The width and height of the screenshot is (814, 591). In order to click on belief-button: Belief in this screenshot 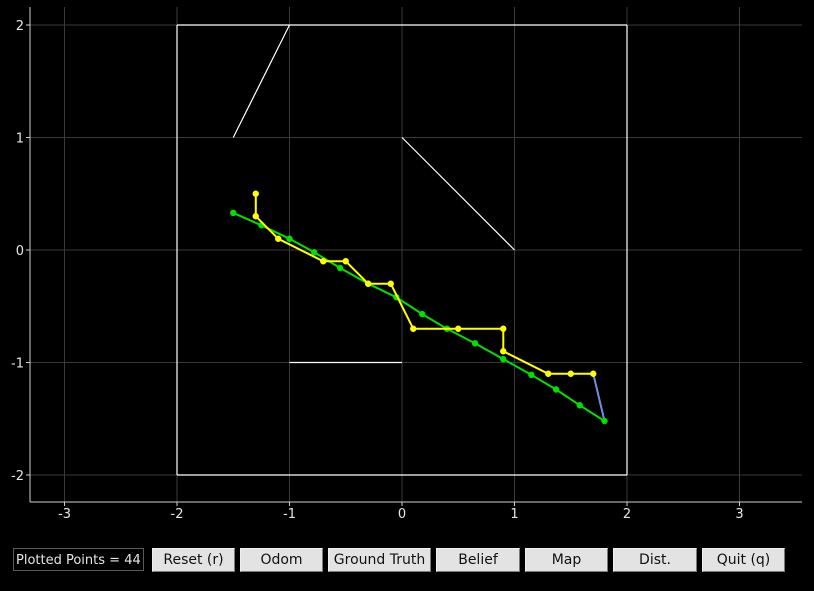, I will do `click(478, 560)`.